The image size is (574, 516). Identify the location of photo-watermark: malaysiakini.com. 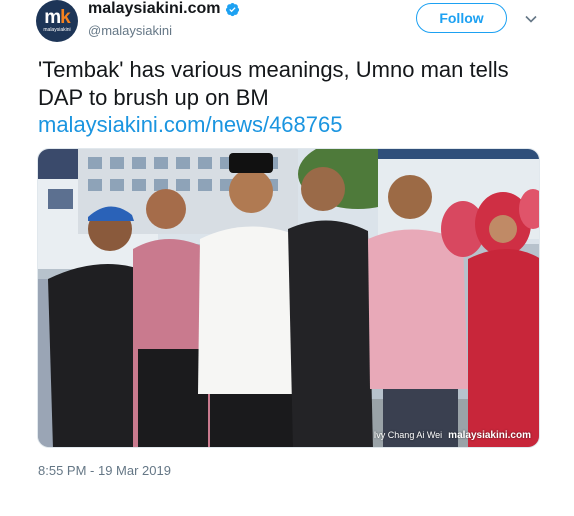
(489, 435).